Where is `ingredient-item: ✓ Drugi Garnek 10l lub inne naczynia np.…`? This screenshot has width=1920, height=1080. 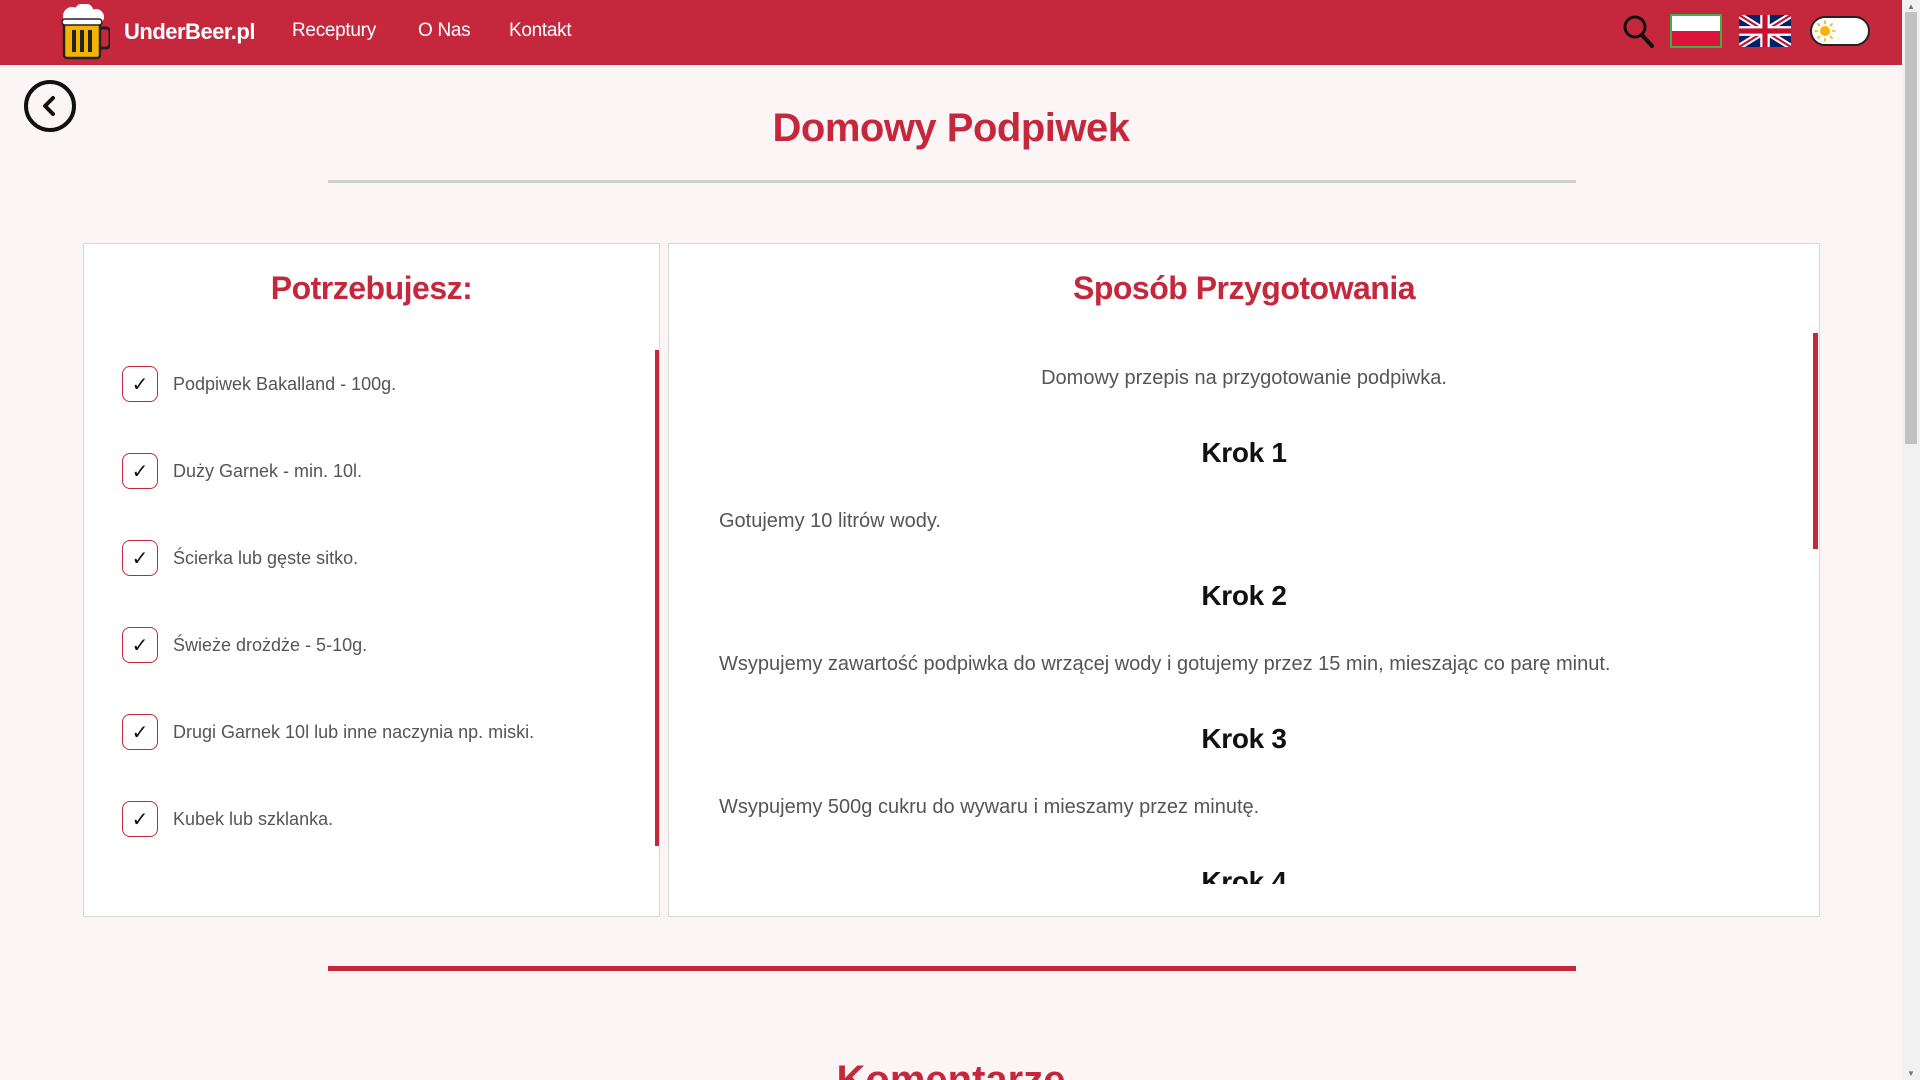 ingredient-item: ✓ Drugi Garnek 10l lub inne naczynia np.… is located at coordinates (328, 732).